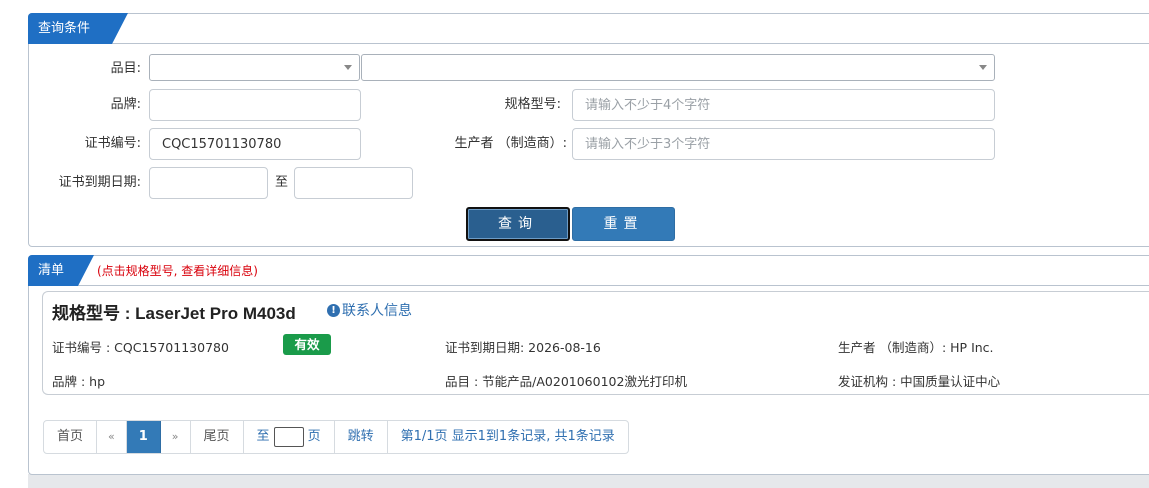 Image resolution: width=1149 pixels, height=488 pixels. What do you see at coordinates (919, 381) in the screenshot?
I see `issuer-value: 发证机构 : 中国质量认证中心` at bounding box center [919, 381].